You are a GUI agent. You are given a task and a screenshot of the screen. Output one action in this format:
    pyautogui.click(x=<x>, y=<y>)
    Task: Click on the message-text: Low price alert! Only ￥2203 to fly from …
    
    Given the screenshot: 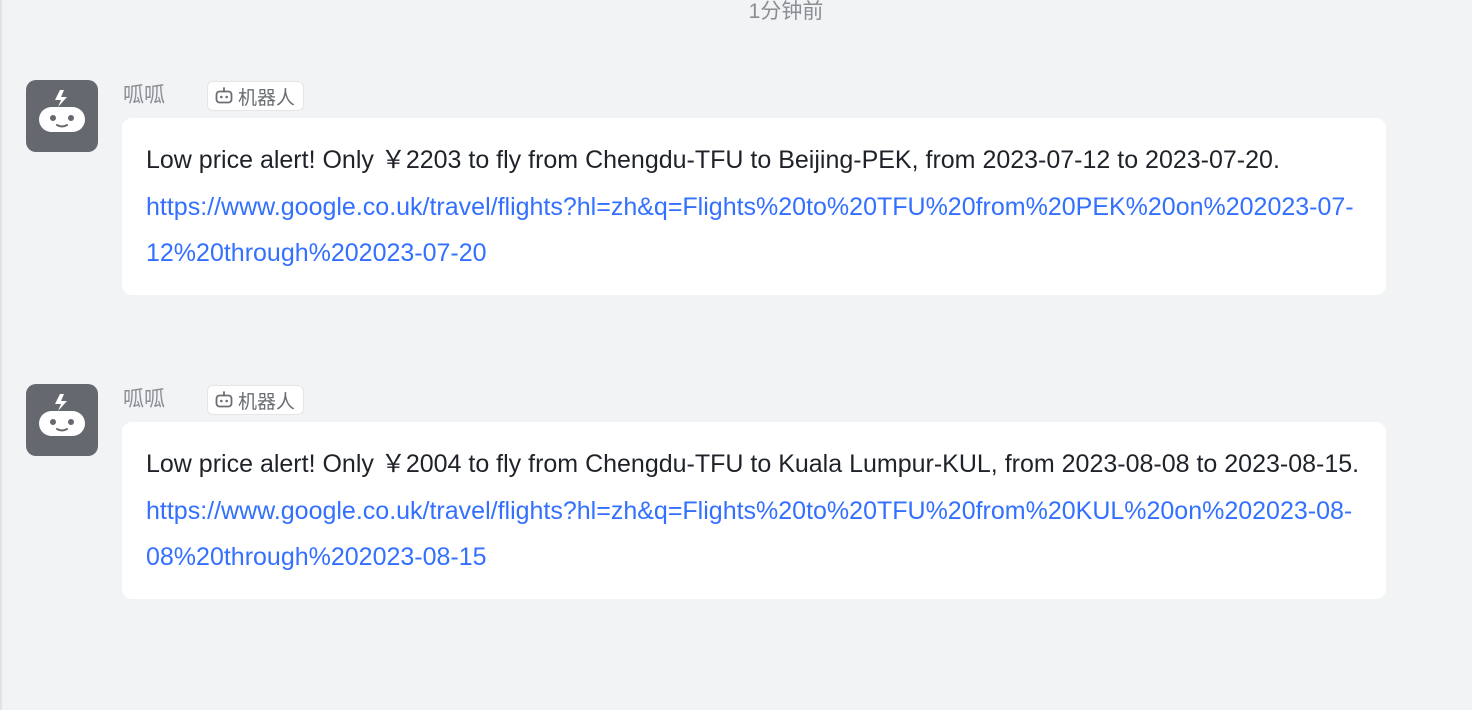 What is the action you would take?
    pyautogui.click(x=713, y=160)
    